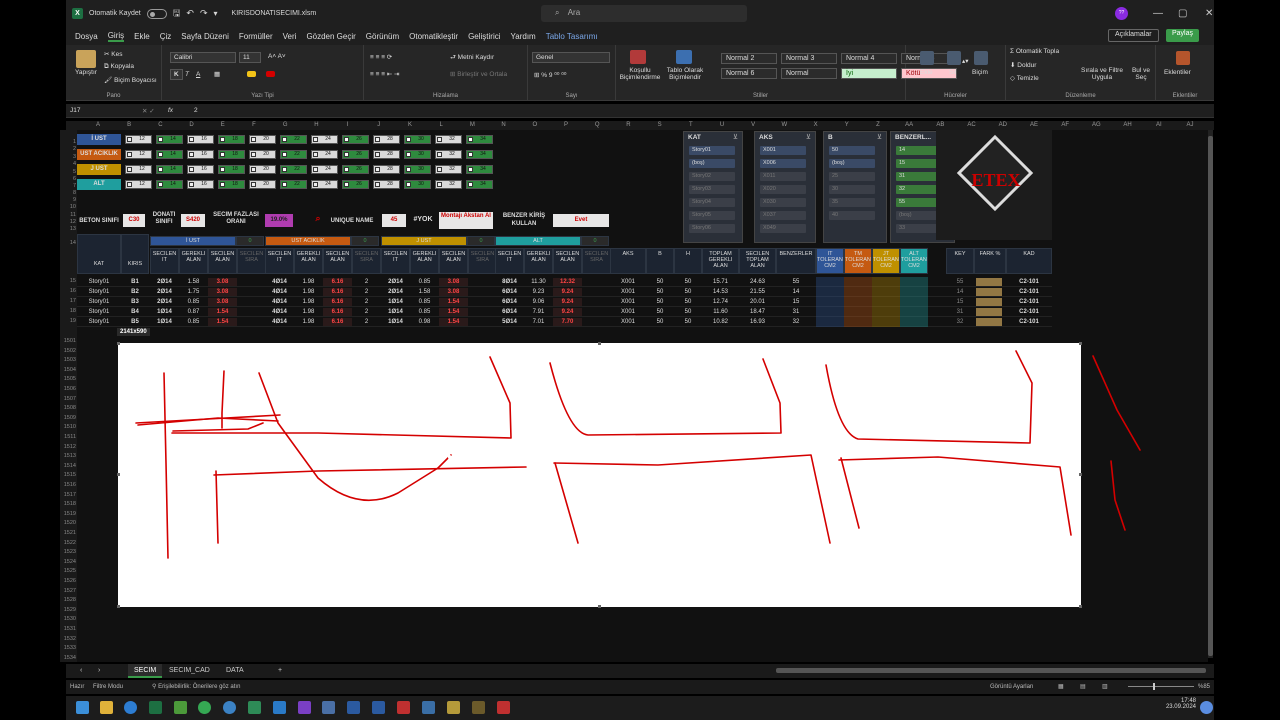  I want to click on column-header: P, so click(566, 125).